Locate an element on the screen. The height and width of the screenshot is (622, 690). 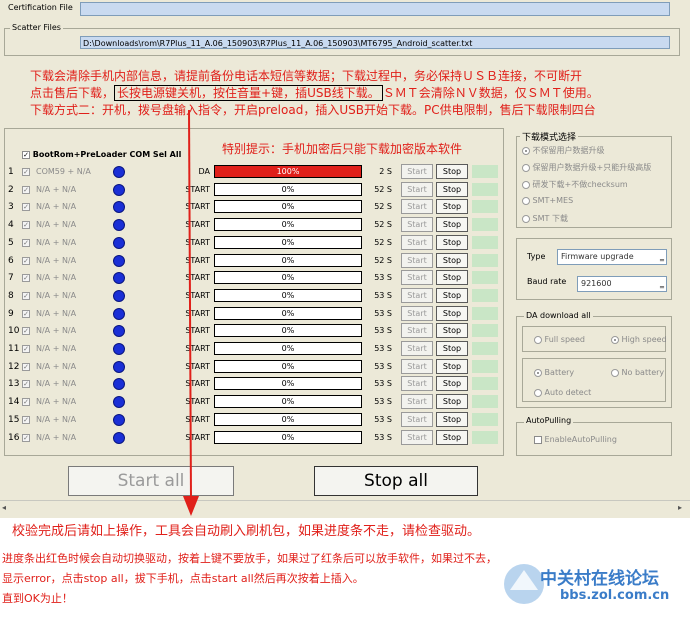
speed-option-full: Full speed is located at coordinates (559, 339).